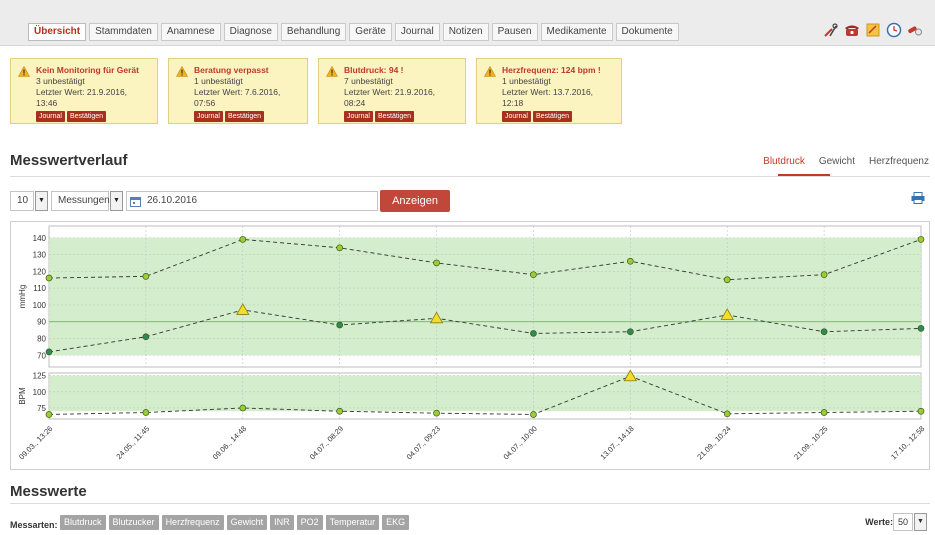 This screenshot has width=935, height=535. What do you see at coordinates (852, 30) in the screenshot?
I see `phone-icon` at bounding box center [852, 30].